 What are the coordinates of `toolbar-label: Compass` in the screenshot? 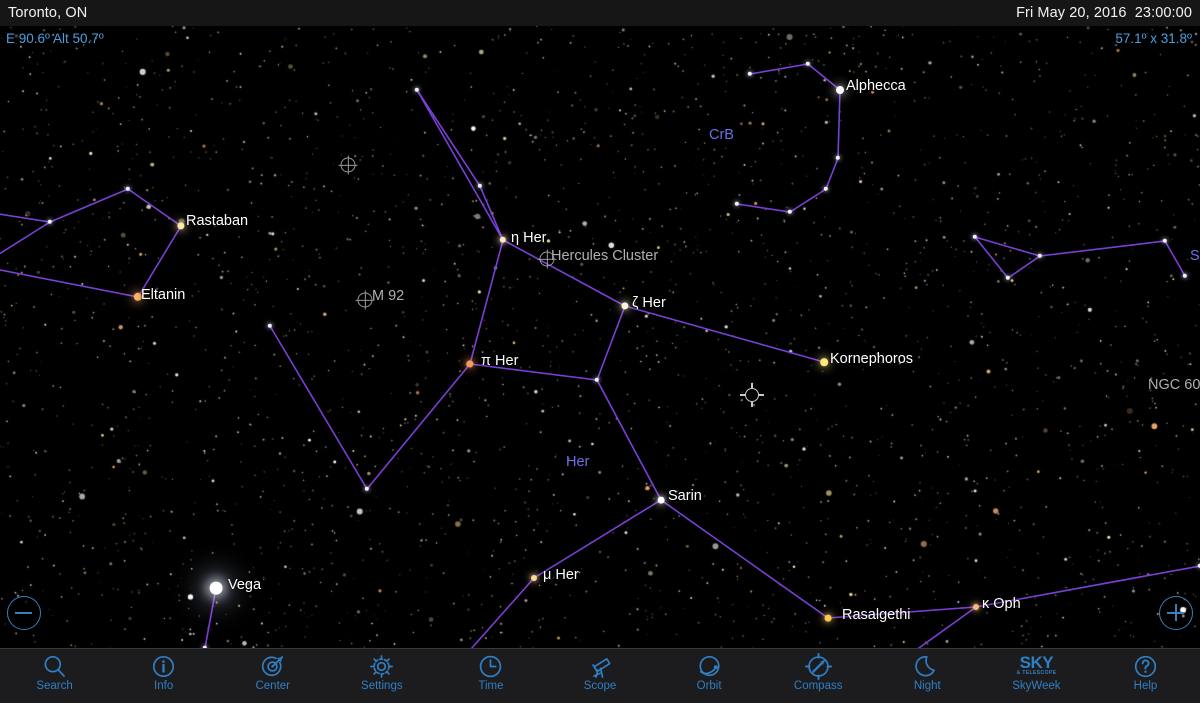 It's located at (818, 686).